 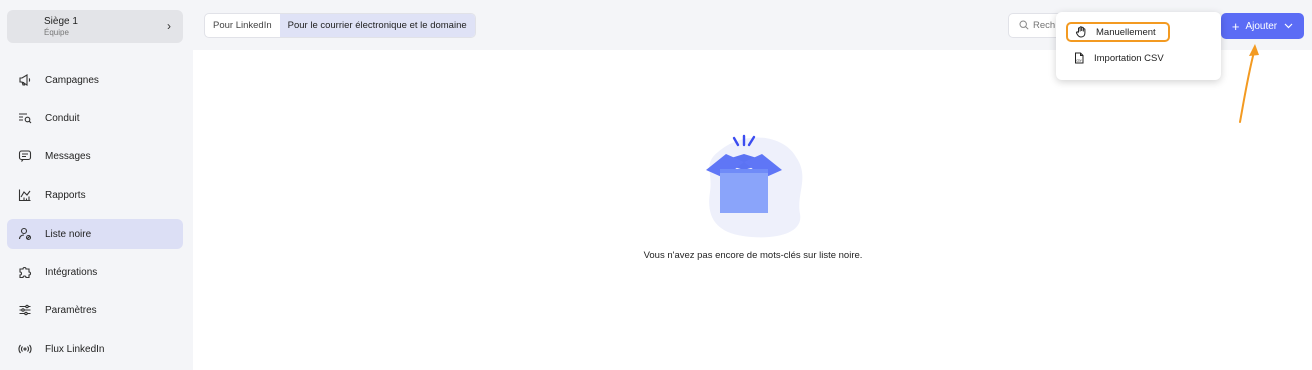 I want to click on sidebar-item-parametres: Paramètres, so click(x=95, y=310).